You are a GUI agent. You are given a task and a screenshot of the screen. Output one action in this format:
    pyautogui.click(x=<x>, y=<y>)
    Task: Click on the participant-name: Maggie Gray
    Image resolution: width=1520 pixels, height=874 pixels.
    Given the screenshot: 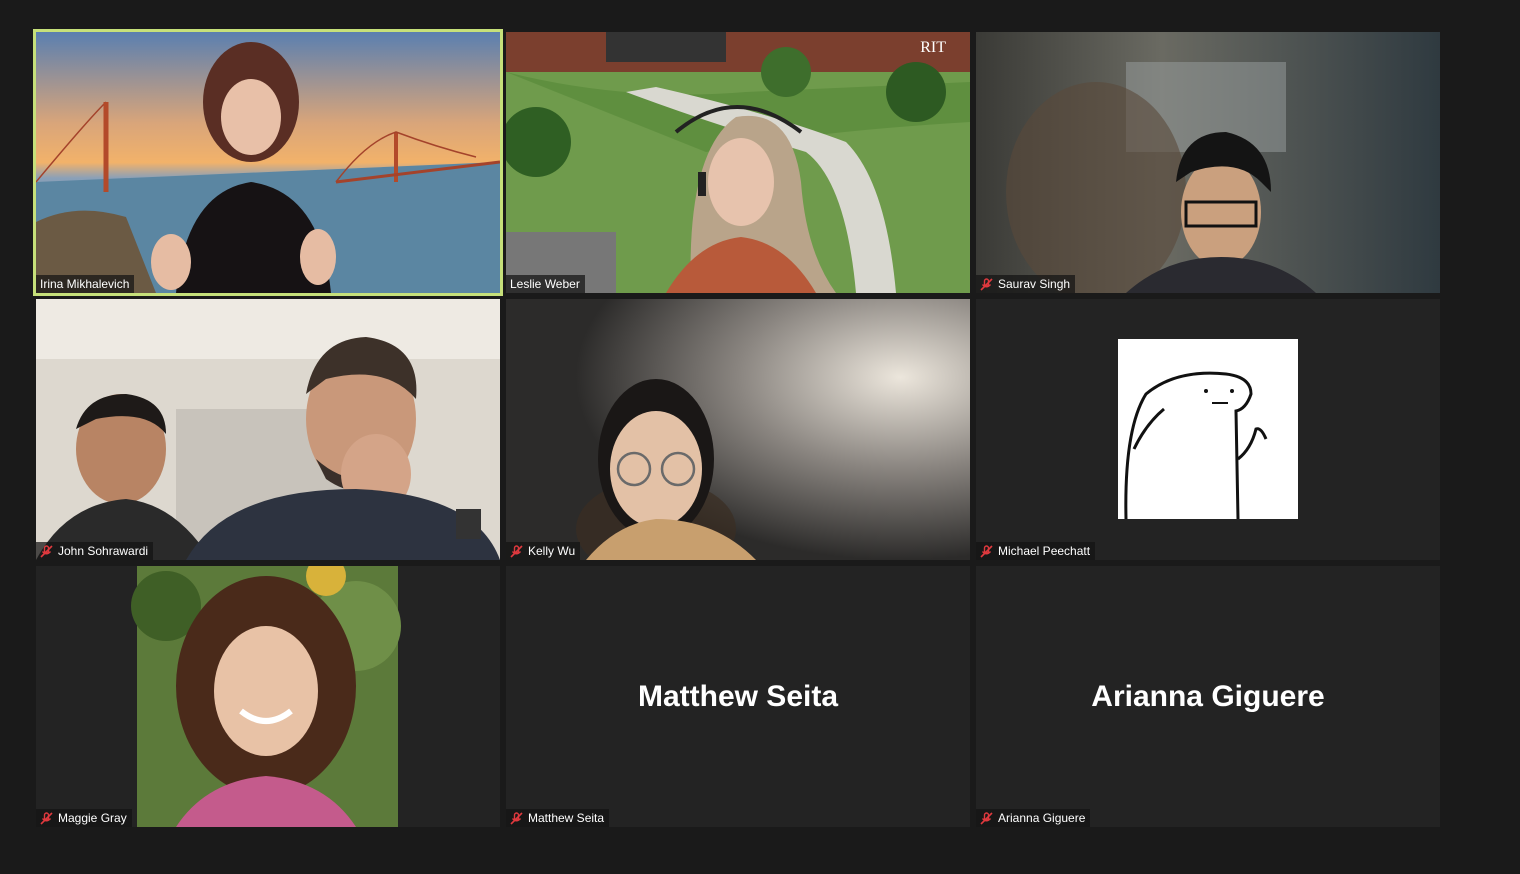 What is the action you would take?
    pyautogui.click(x=92, y=818)
    